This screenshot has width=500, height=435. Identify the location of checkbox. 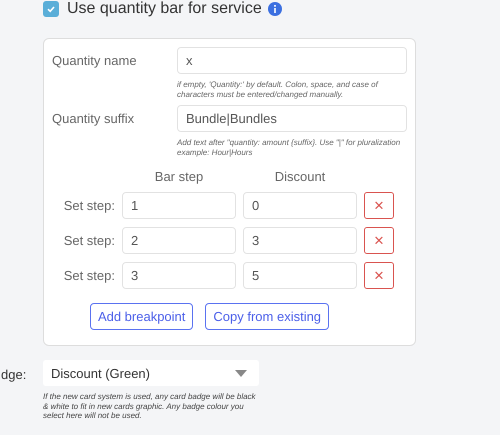
(51, 9).